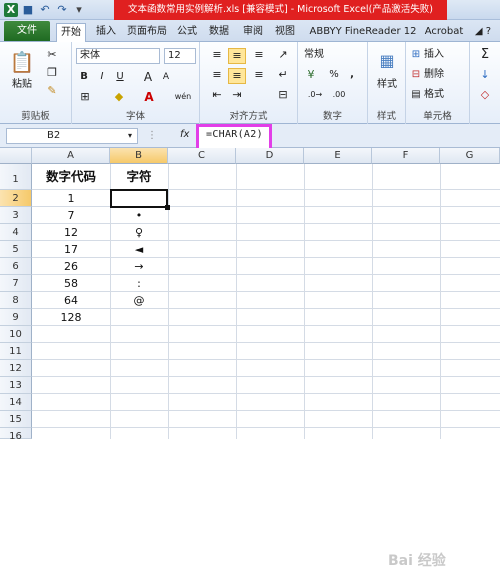  What do you see at coordinates (187, 32) in the screenshot?
I see `tab-formulas: 公式` at bounding box center [187, 32].